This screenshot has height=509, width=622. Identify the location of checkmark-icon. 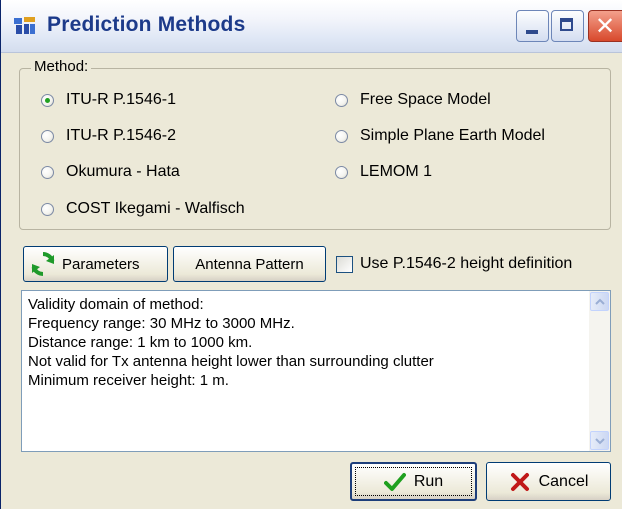
(394, 481).